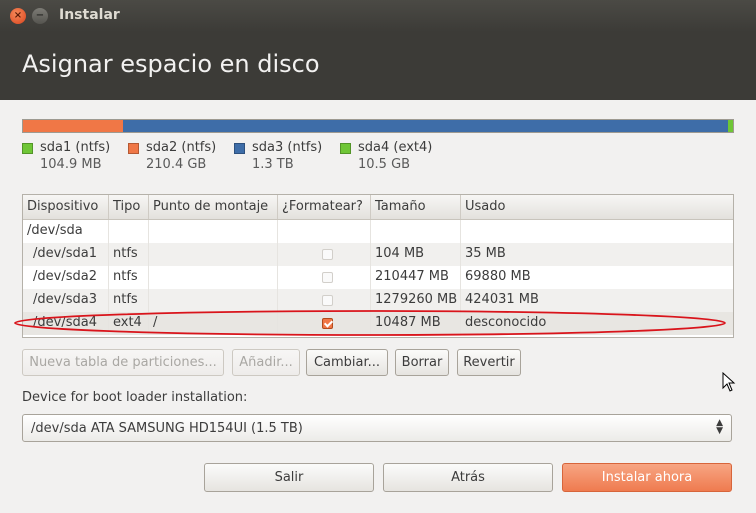 The image size is (756, 513). What do you see at coordinates (378, 66) in the screenshot?
I see `page-header: Asignar espacio en disco` at bounding box center [378, 66].